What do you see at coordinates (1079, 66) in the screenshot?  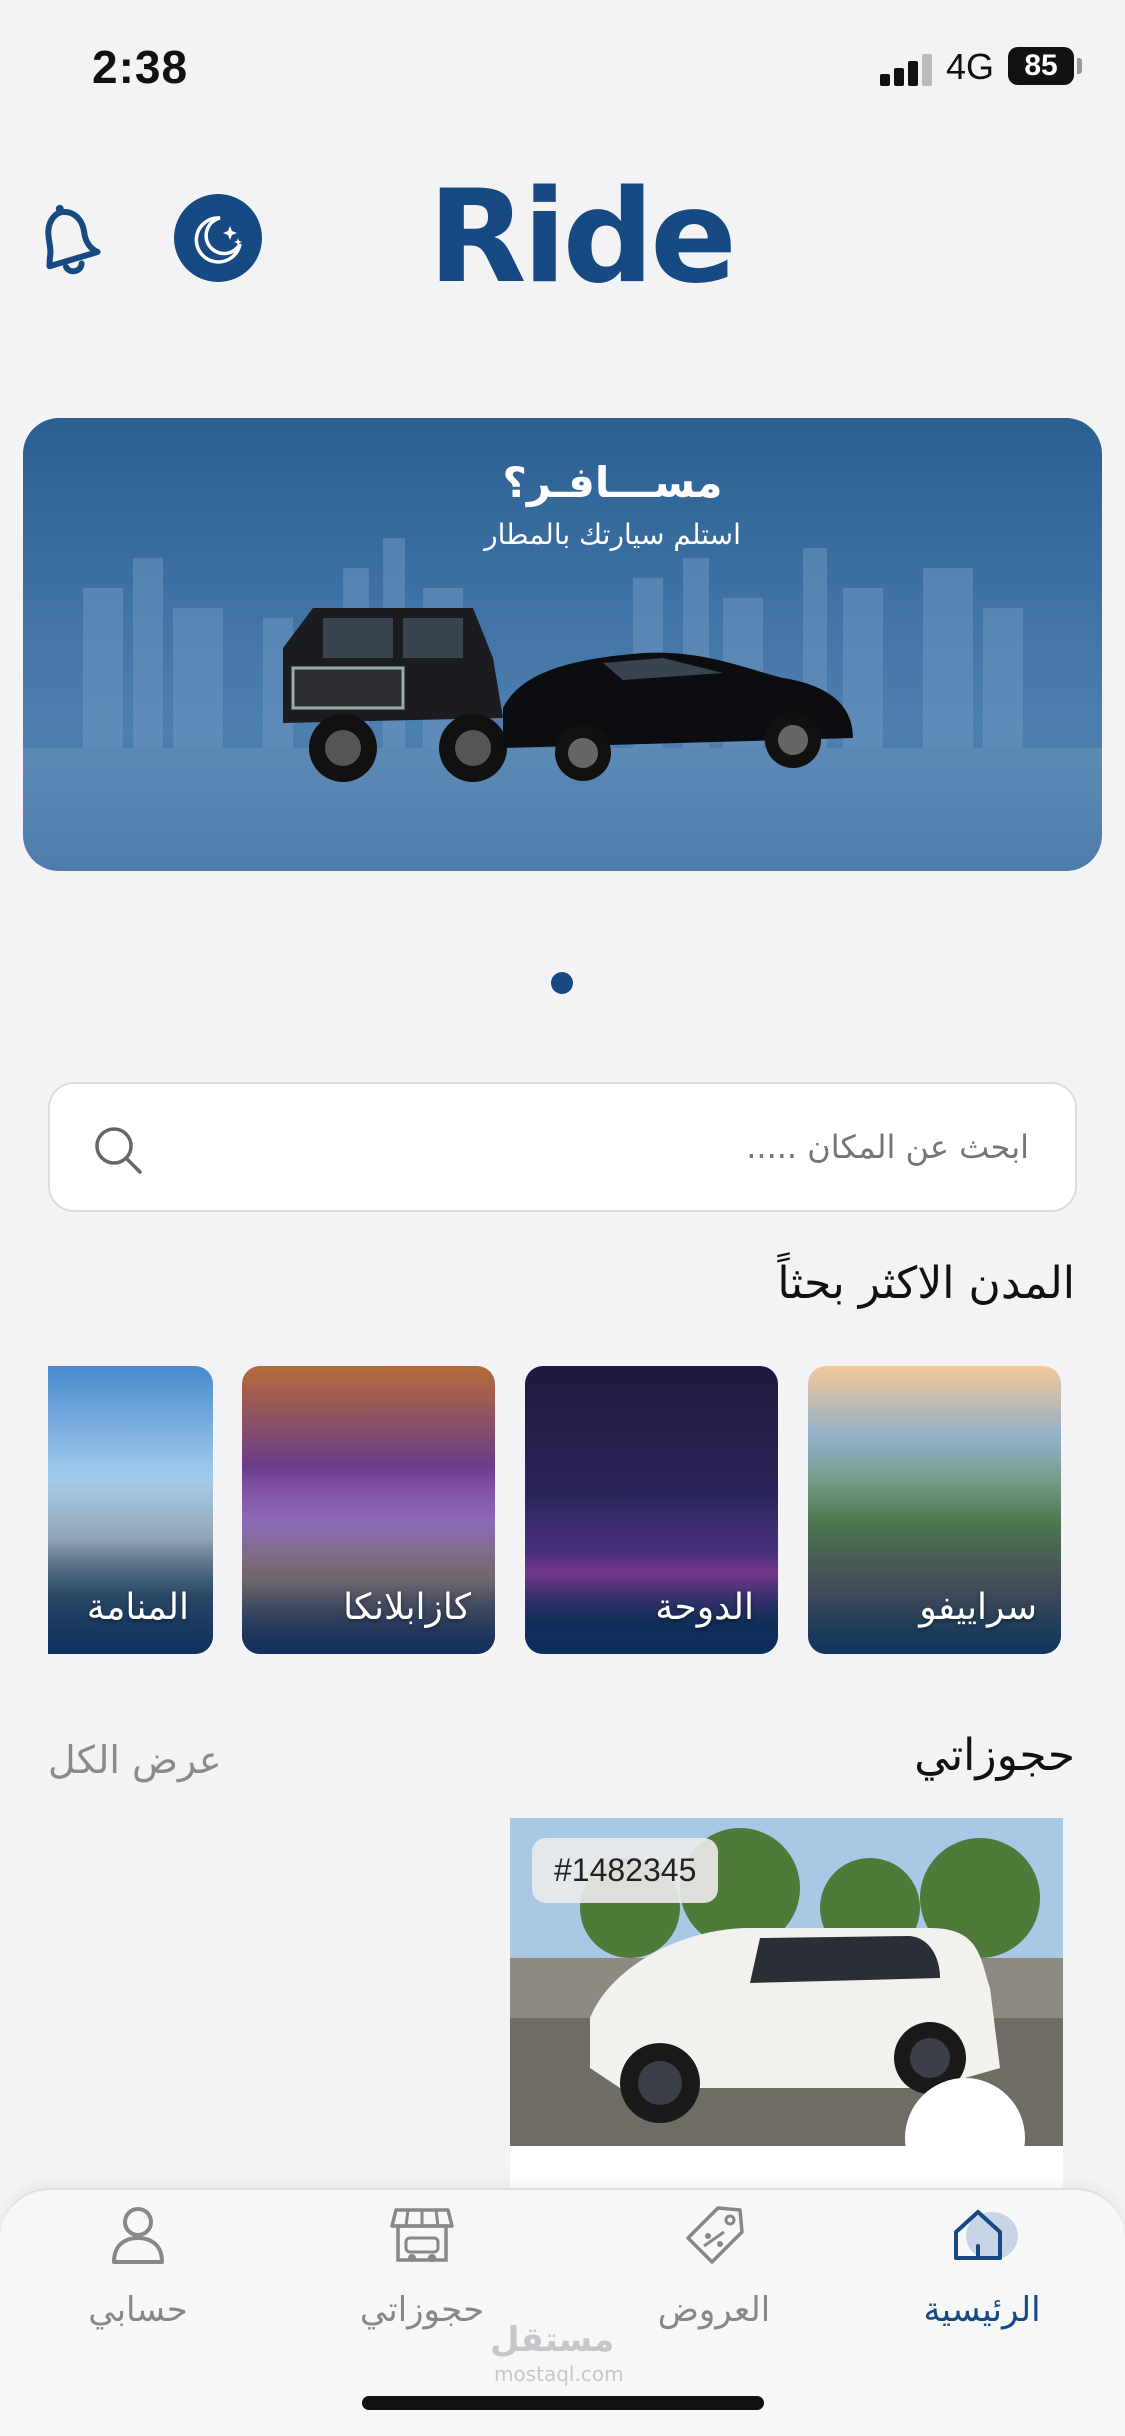 I see `battery-tip` at bounding box center [1079, 66].